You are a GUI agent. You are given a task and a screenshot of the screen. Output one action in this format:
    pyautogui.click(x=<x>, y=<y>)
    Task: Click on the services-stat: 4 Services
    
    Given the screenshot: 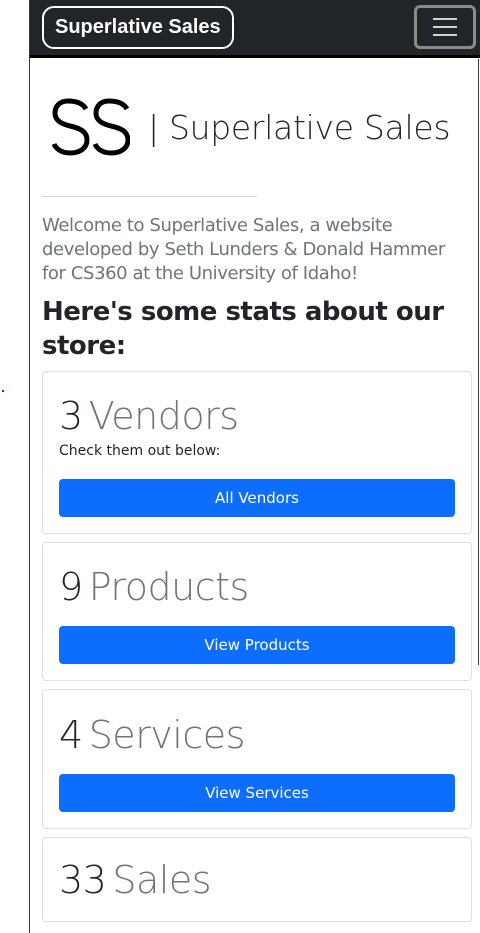 What is the action you would take?
    pyautogui.click(x=152, y=735)
    